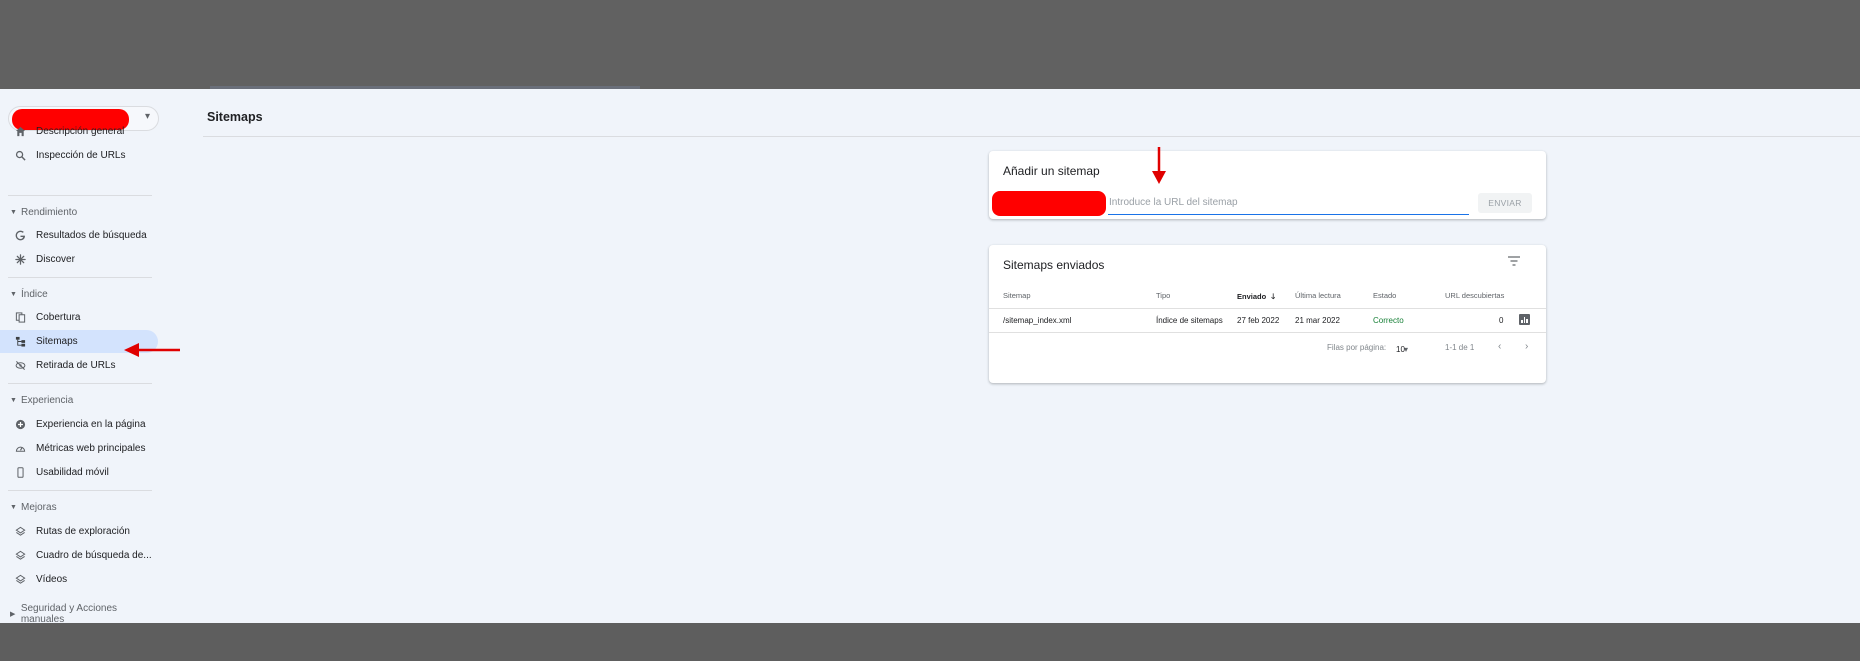 This screenshot has width=1860, height=661. I want to click on sidebar-item-label: Descripción general, so click(80, 131).